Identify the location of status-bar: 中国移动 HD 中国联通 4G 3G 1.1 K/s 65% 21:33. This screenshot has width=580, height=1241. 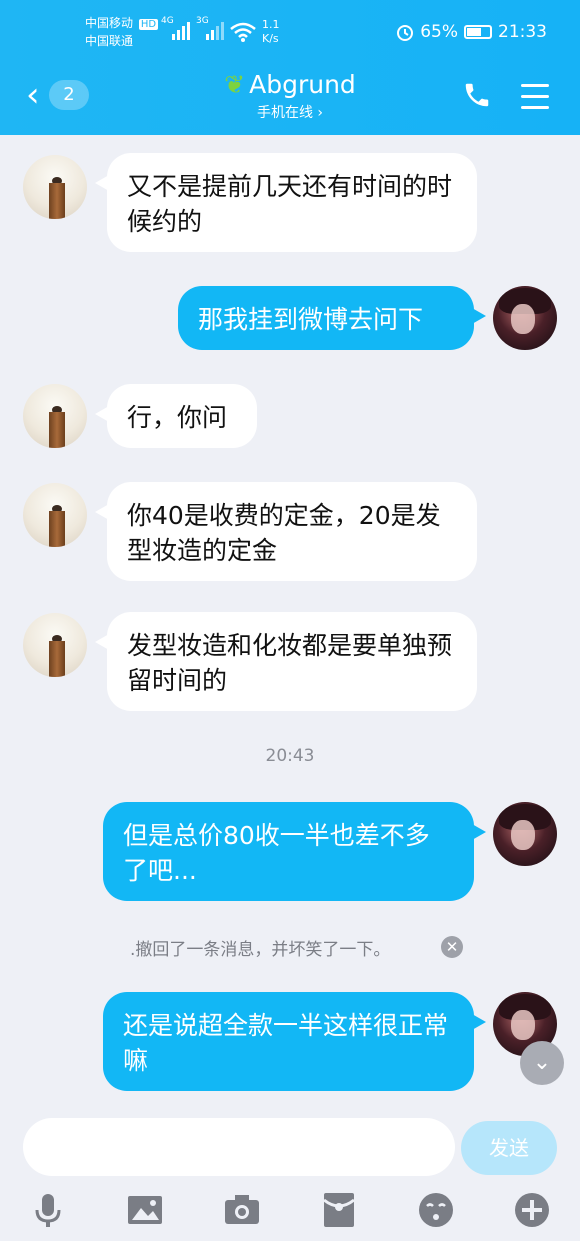
(290, 31).